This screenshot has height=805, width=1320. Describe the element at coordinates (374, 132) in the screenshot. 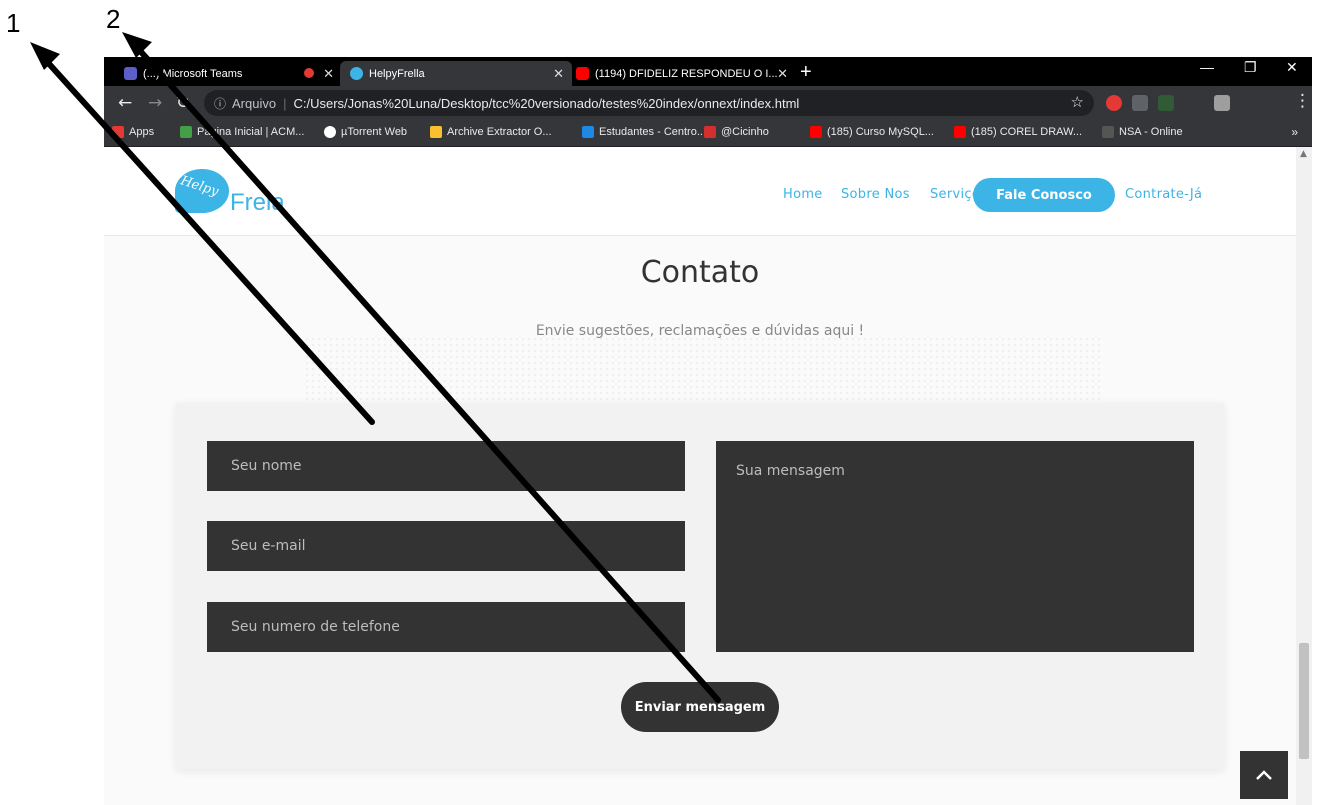

I see `bookmark-label: µTorrent Web` at that location.